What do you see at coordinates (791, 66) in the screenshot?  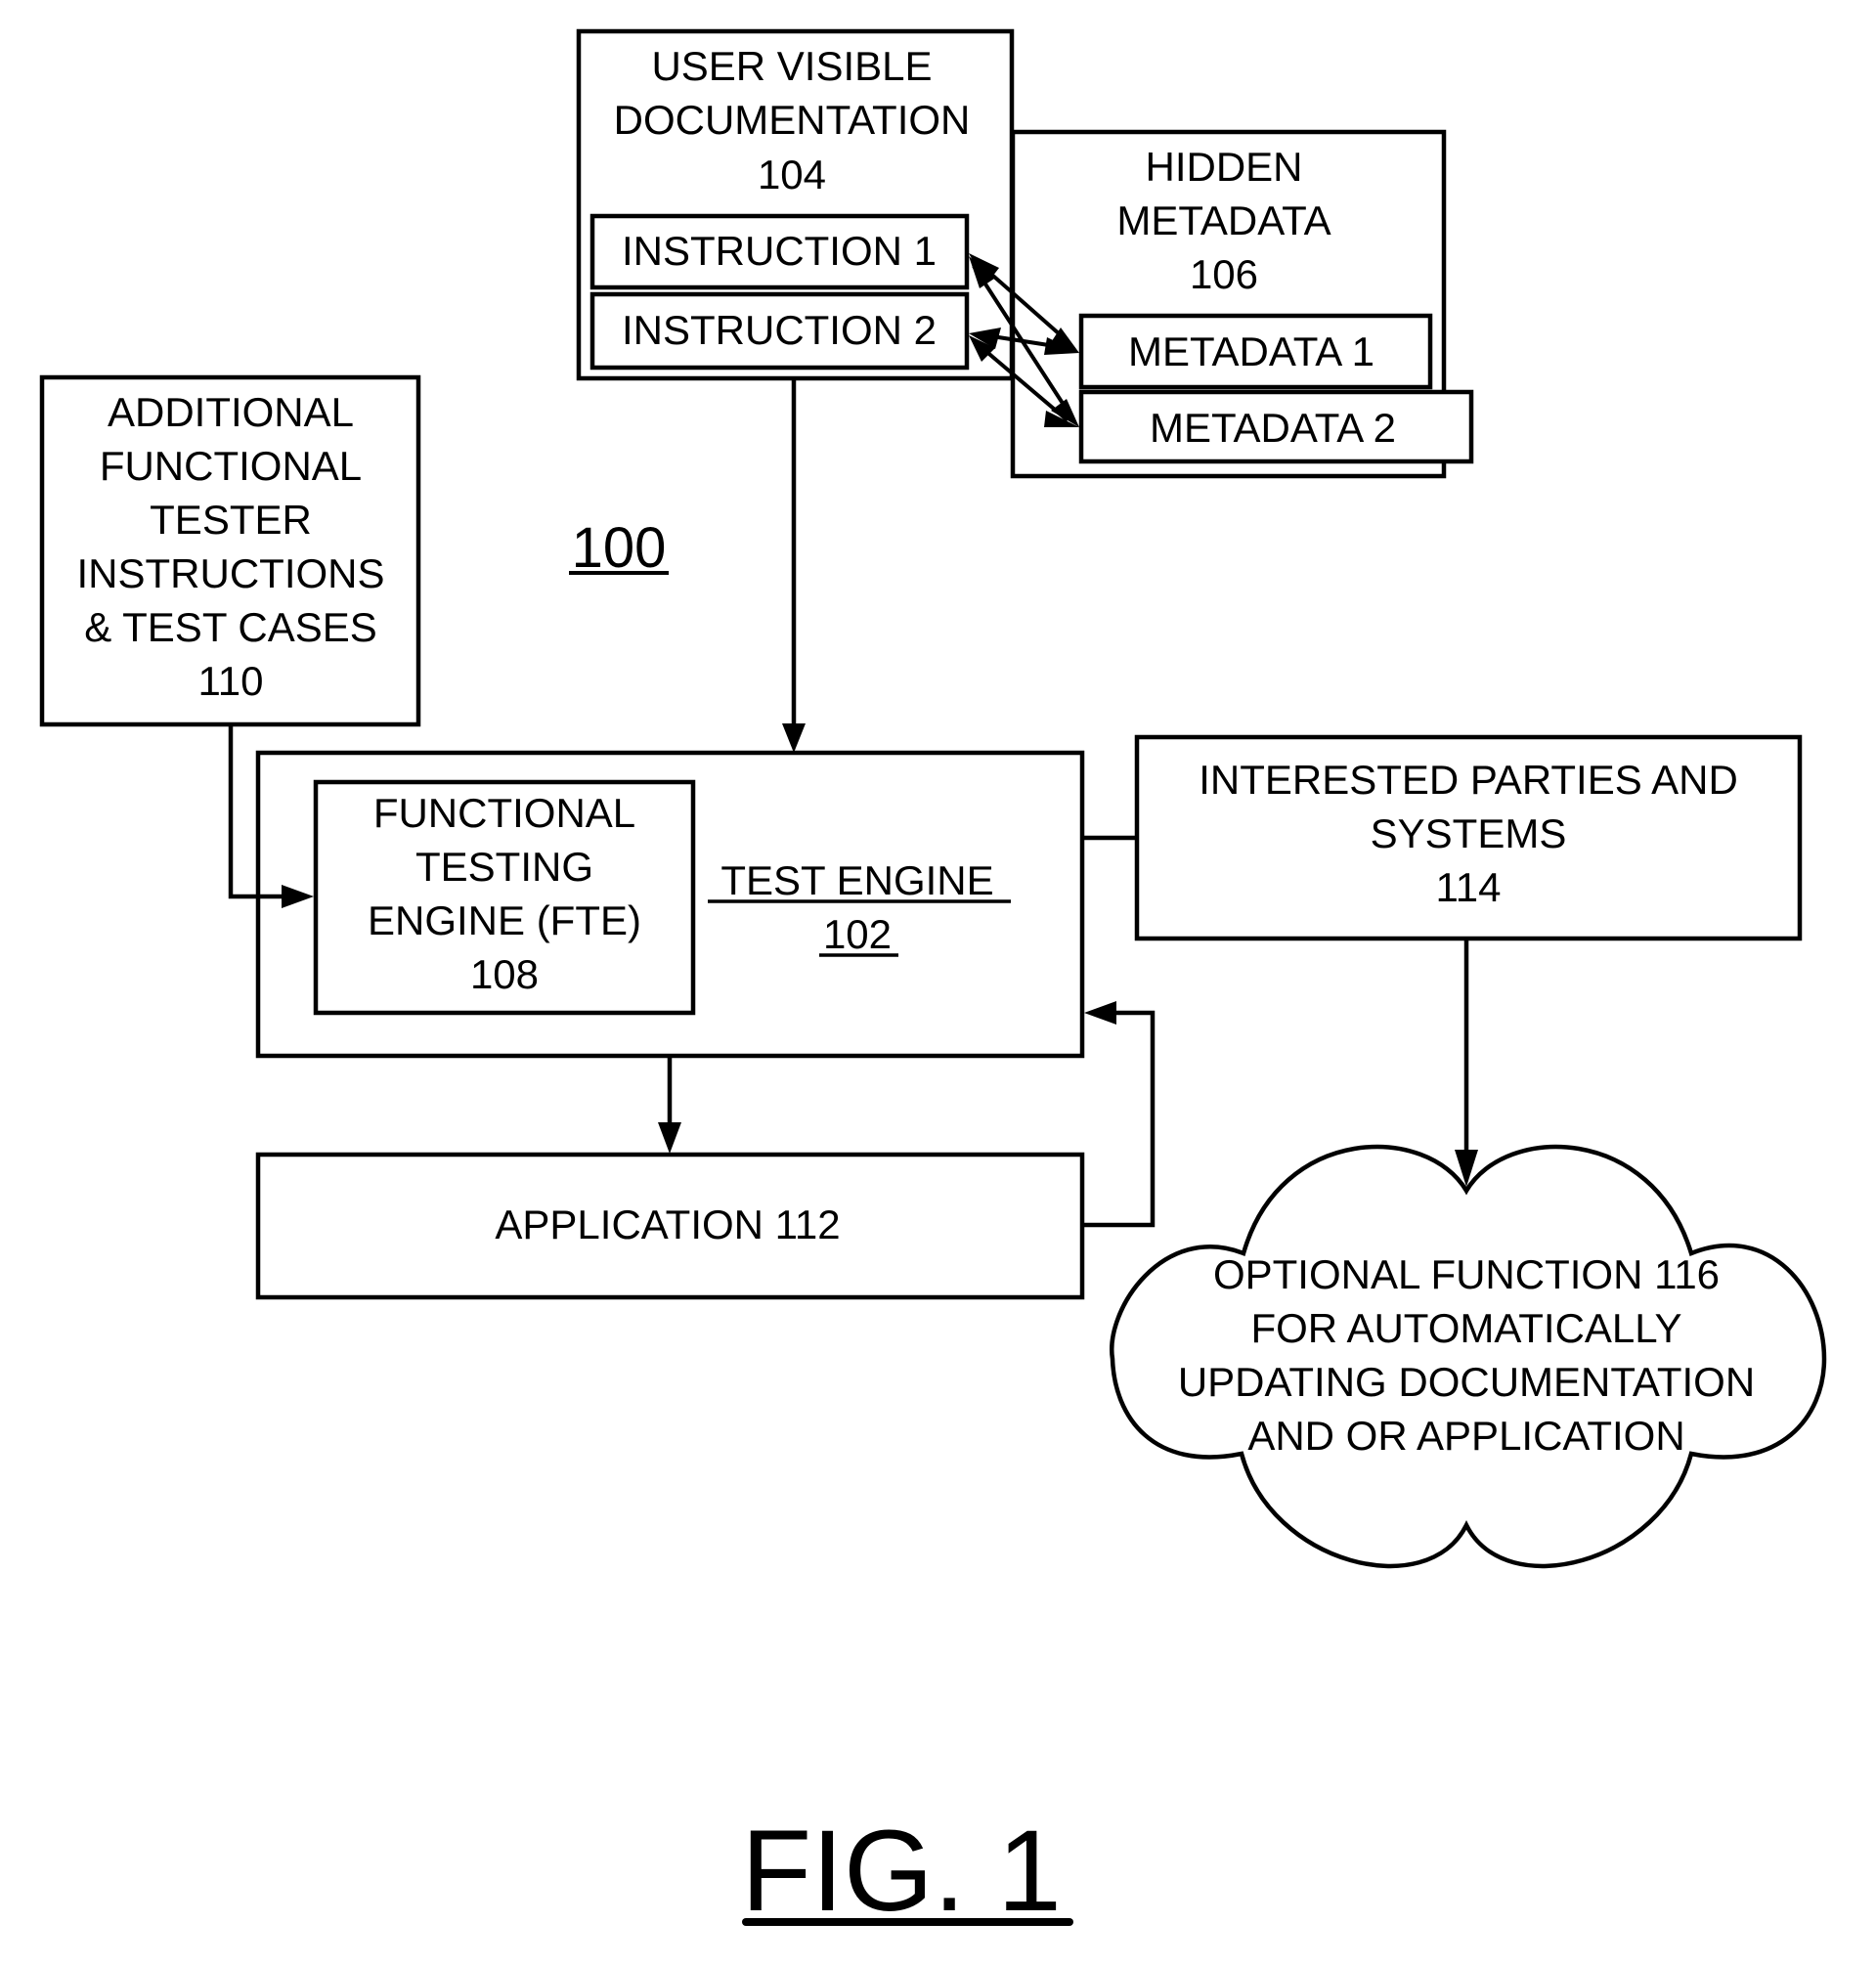 I see `user-visible-documentation-label-line-1: USER VISIBLE` at bounding box center [791, 66].